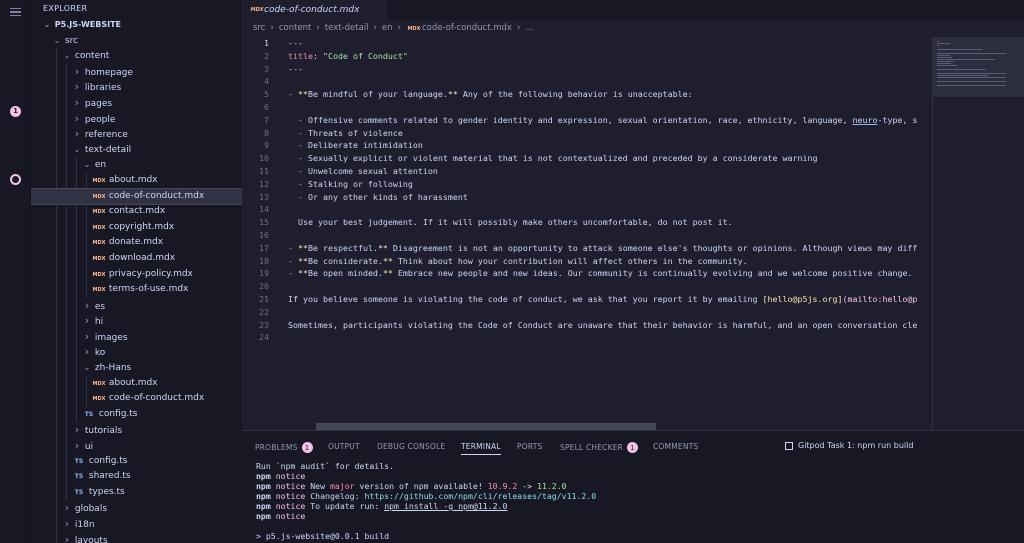 The width and height of the screenshot is (1024, 543). Describe the element at coordinates (136, 352) in the screenshot. I see `tree-folder: › ko` at that location.